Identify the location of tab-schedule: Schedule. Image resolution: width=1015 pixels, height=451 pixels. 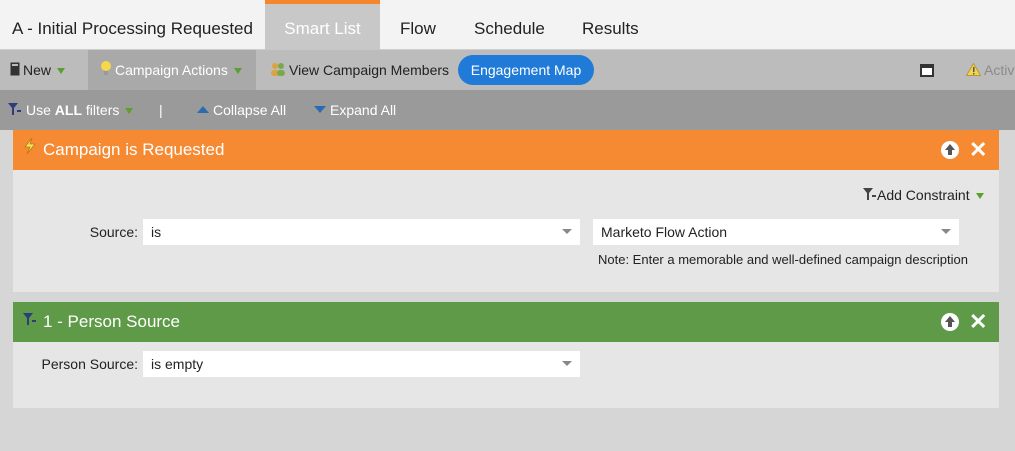
(509, 25).